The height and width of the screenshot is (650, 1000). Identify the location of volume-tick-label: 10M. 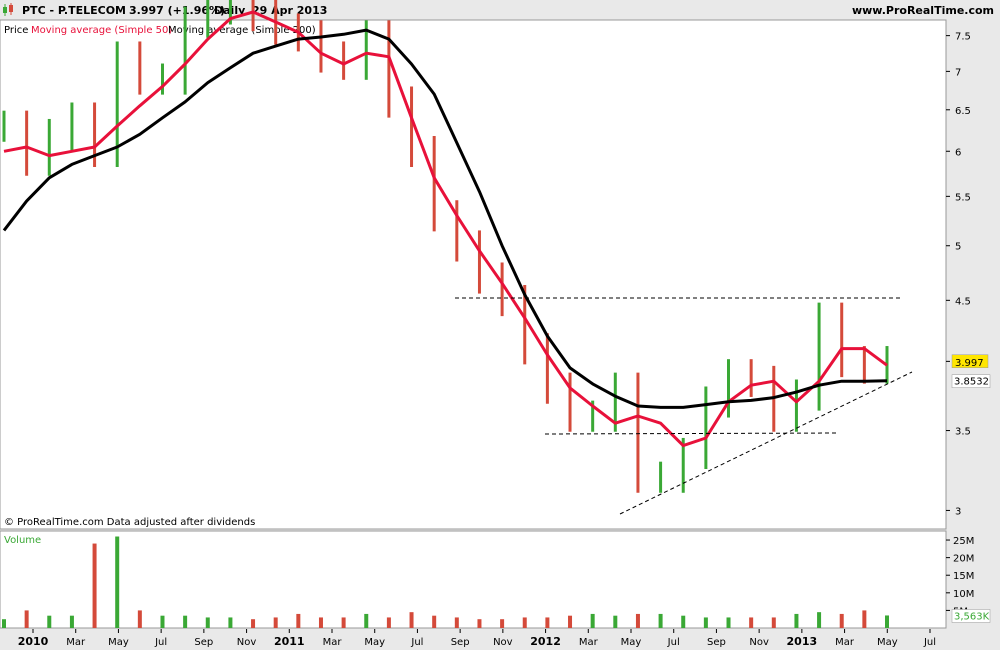
(963, 594).